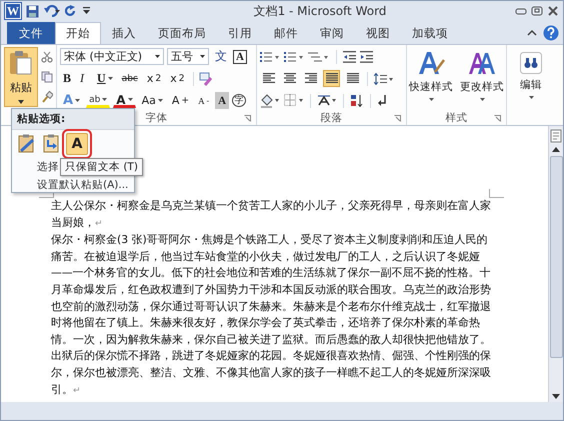  I want to click on ribbon-tab: 页面布局, so click(182, 33).